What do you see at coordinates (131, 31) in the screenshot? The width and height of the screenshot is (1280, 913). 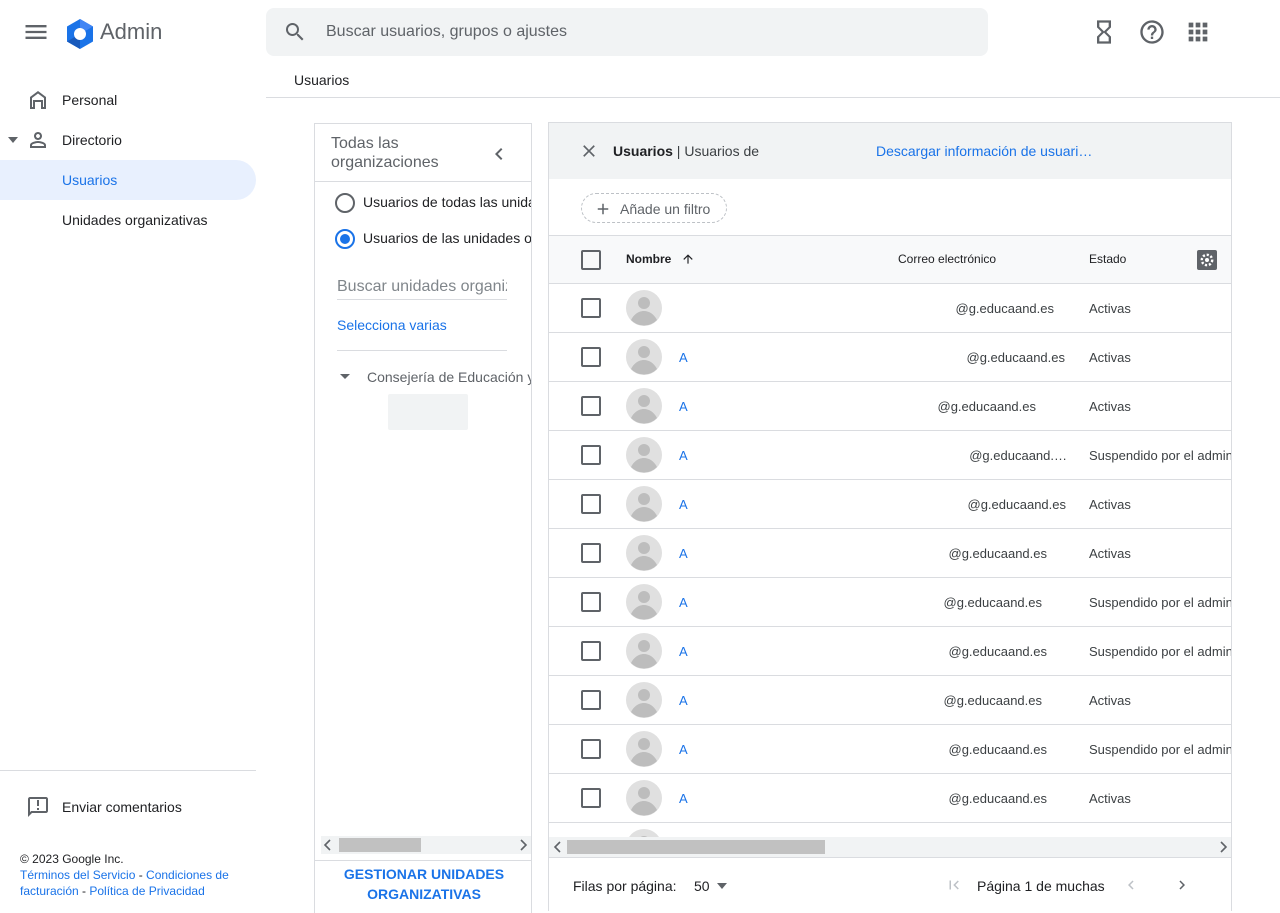 I see `app-title: Admin` at bounding box center [131, 31].